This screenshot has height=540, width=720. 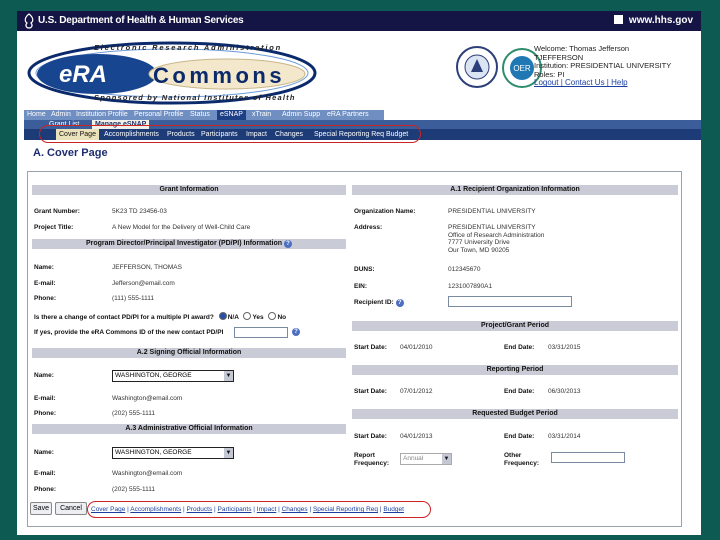 I want to click on org-name-label: Organization Name:, so click(x=385, y=211).